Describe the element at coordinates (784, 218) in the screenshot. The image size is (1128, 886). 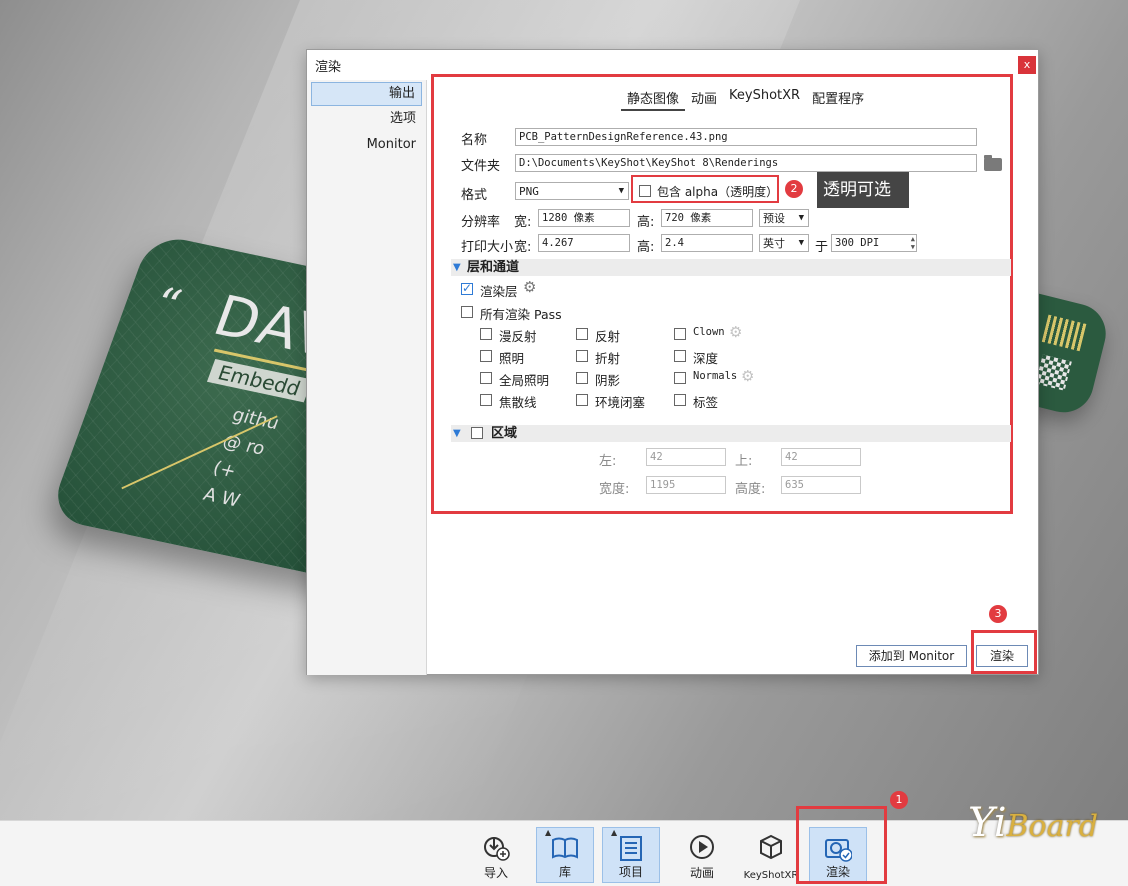
I see `preset-select: 预设 ▼` at that location.